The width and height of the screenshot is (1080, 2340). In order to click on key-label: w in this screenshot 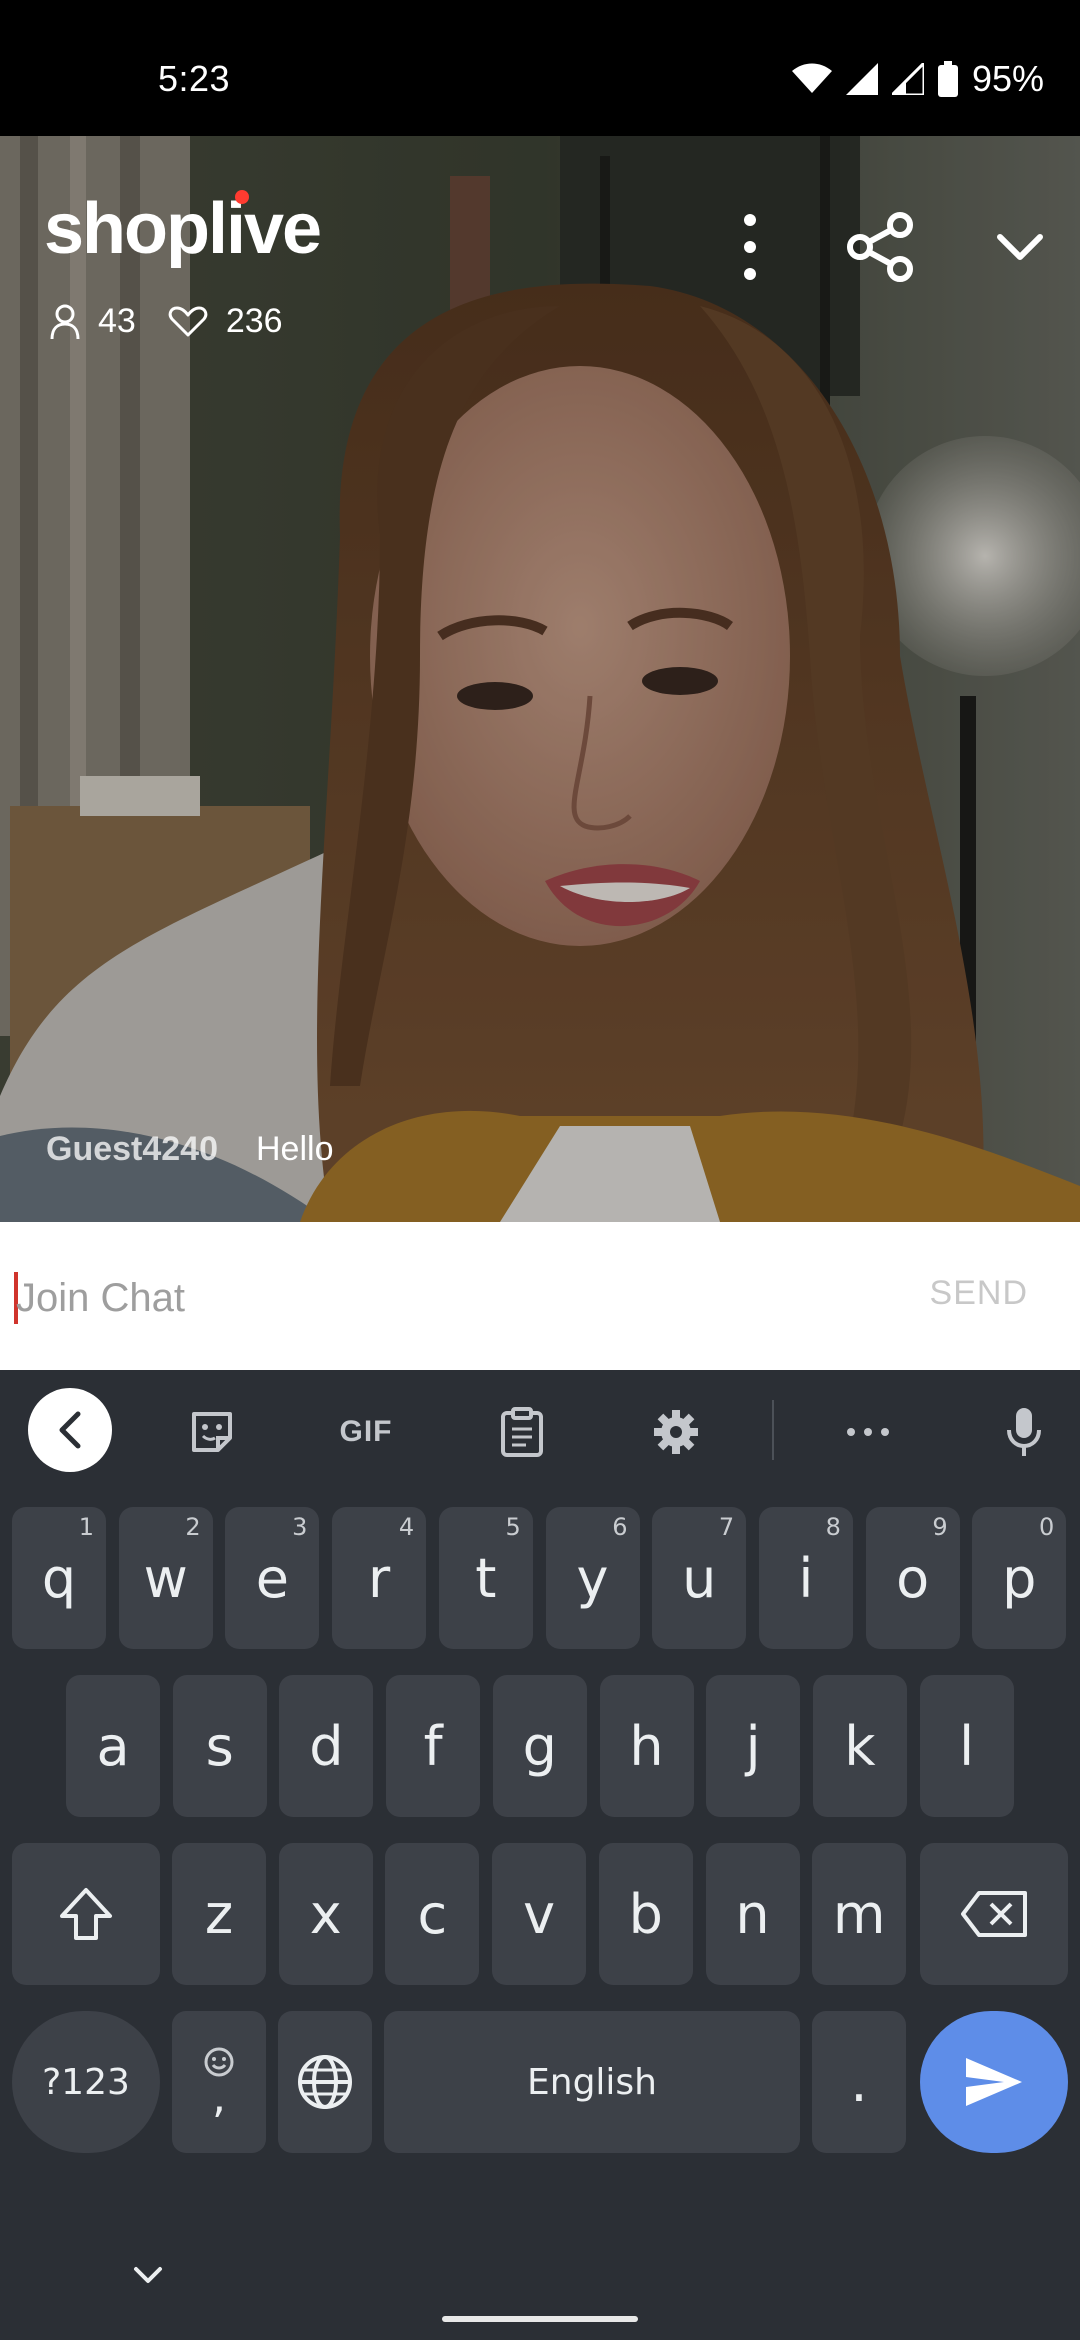, I will do `click(165, 1578)`.